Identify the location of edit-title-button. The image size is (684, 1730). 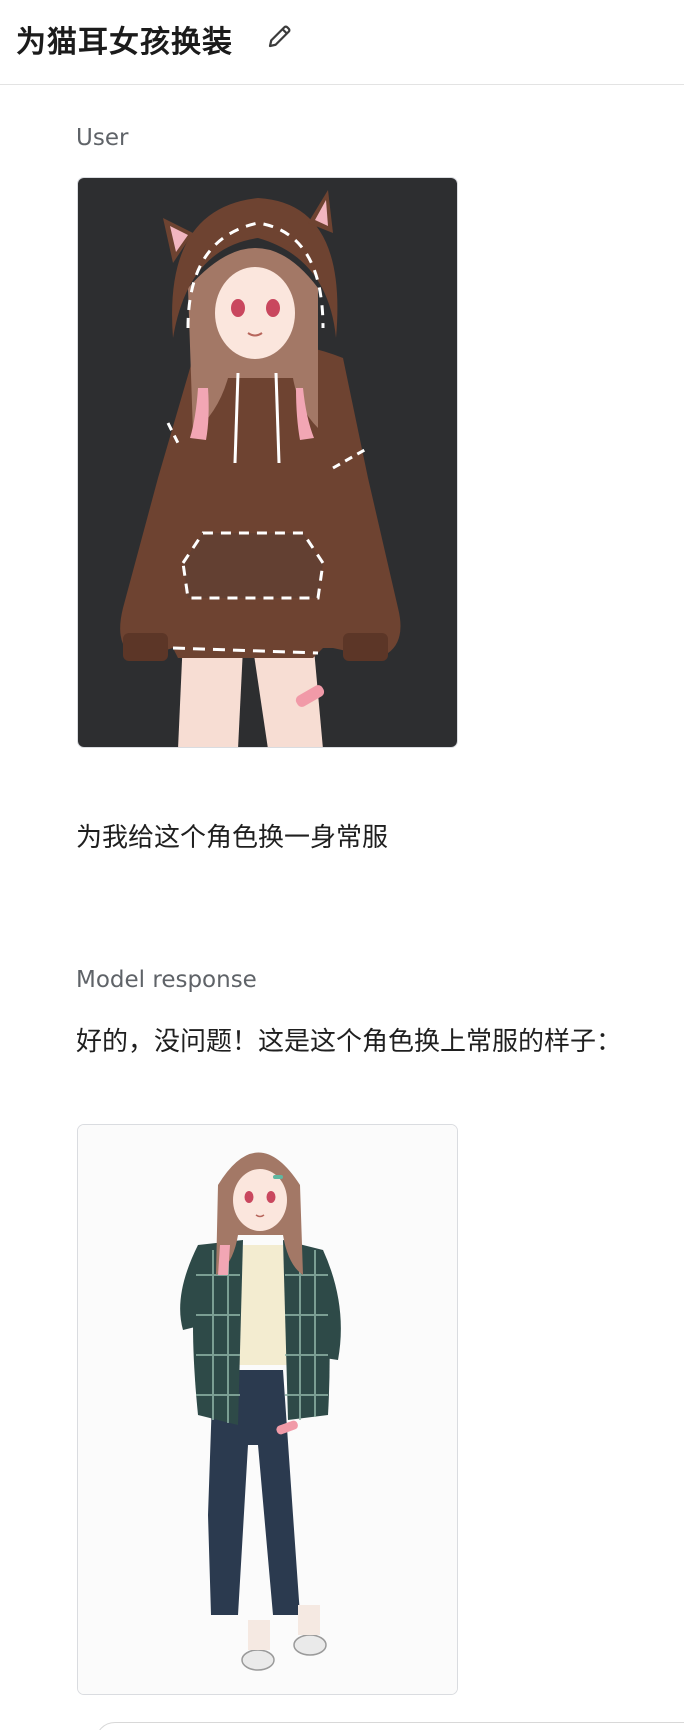
(280, 36).